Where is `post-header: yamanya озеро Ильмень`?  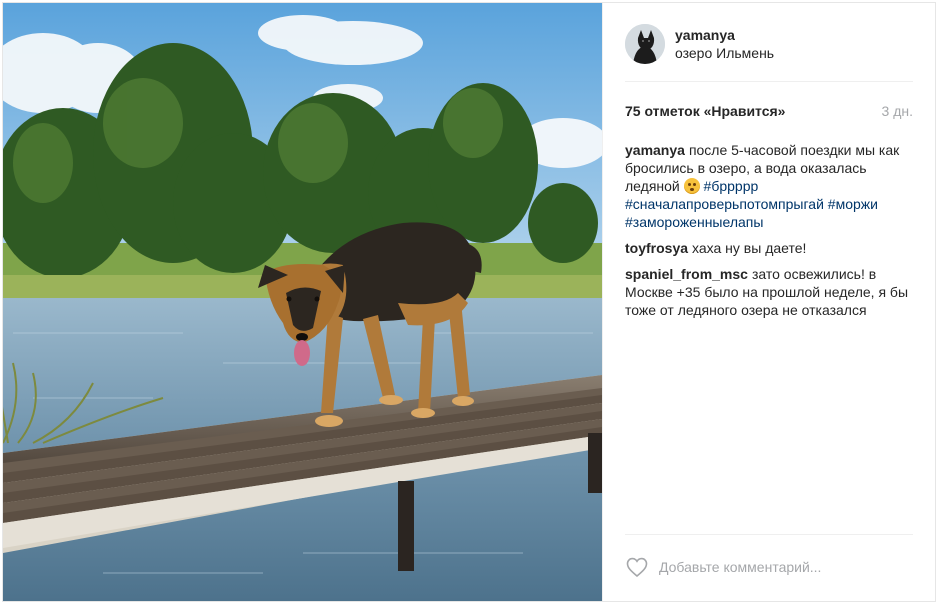
post-header: yamanya озеро Ильмень is located at coordinates (769, 50).